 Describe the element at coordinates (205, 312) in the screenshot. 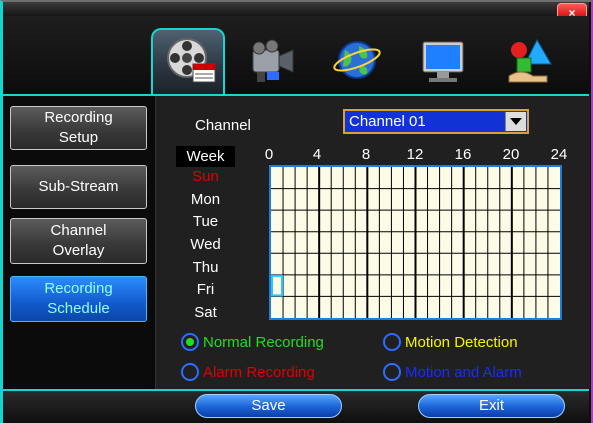

I see `day-label-sat: Sat` at that location.